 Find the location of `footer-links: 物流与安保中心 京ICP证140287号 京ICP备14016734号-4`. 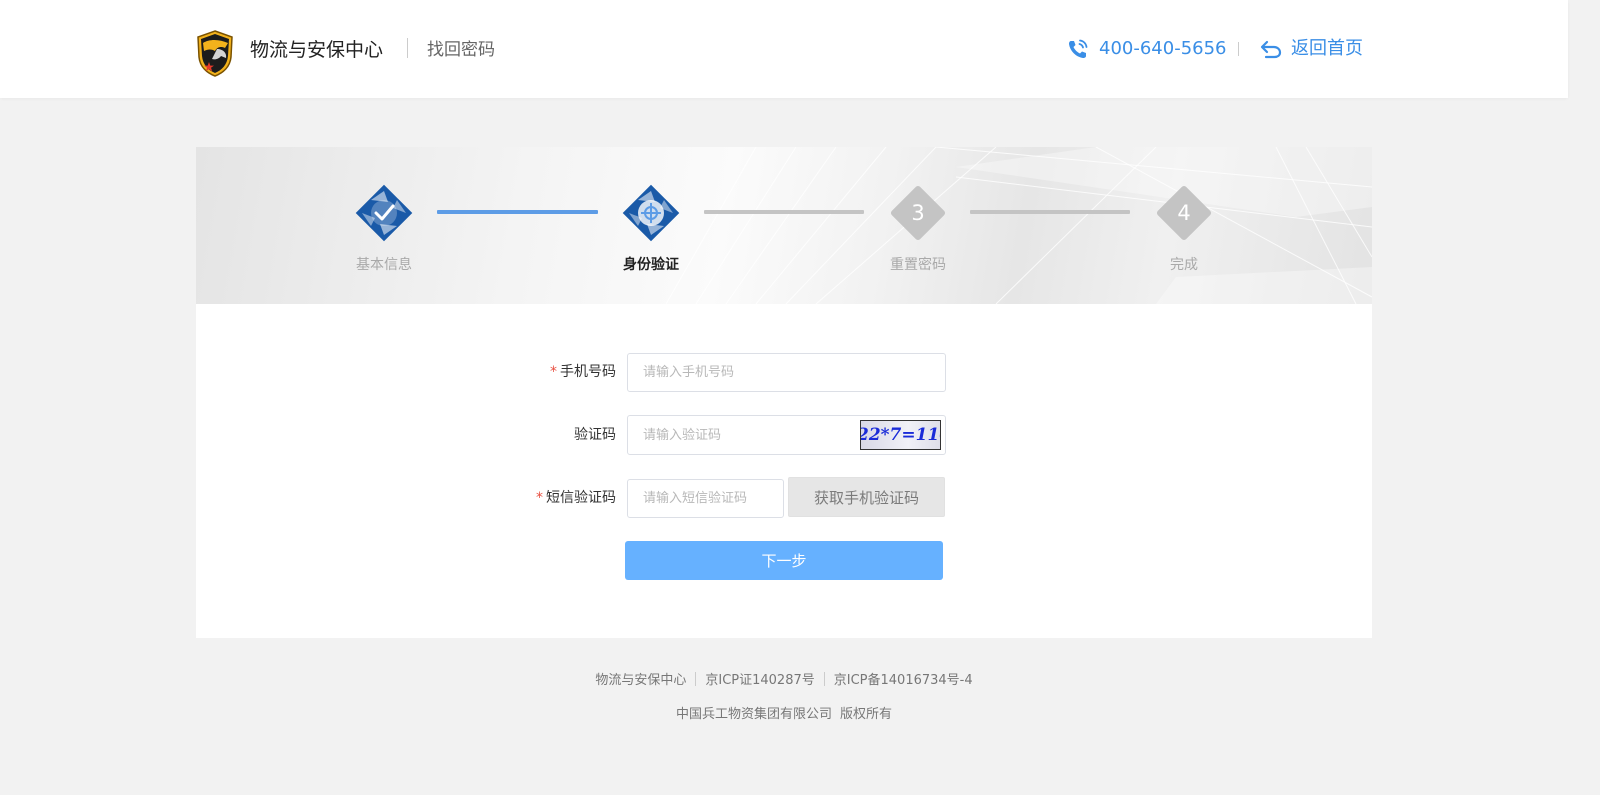

footer-links: 物流与安保中心 京ICP证140287号 京ICP备14016734号-4 is located at coordinates (784, 681).